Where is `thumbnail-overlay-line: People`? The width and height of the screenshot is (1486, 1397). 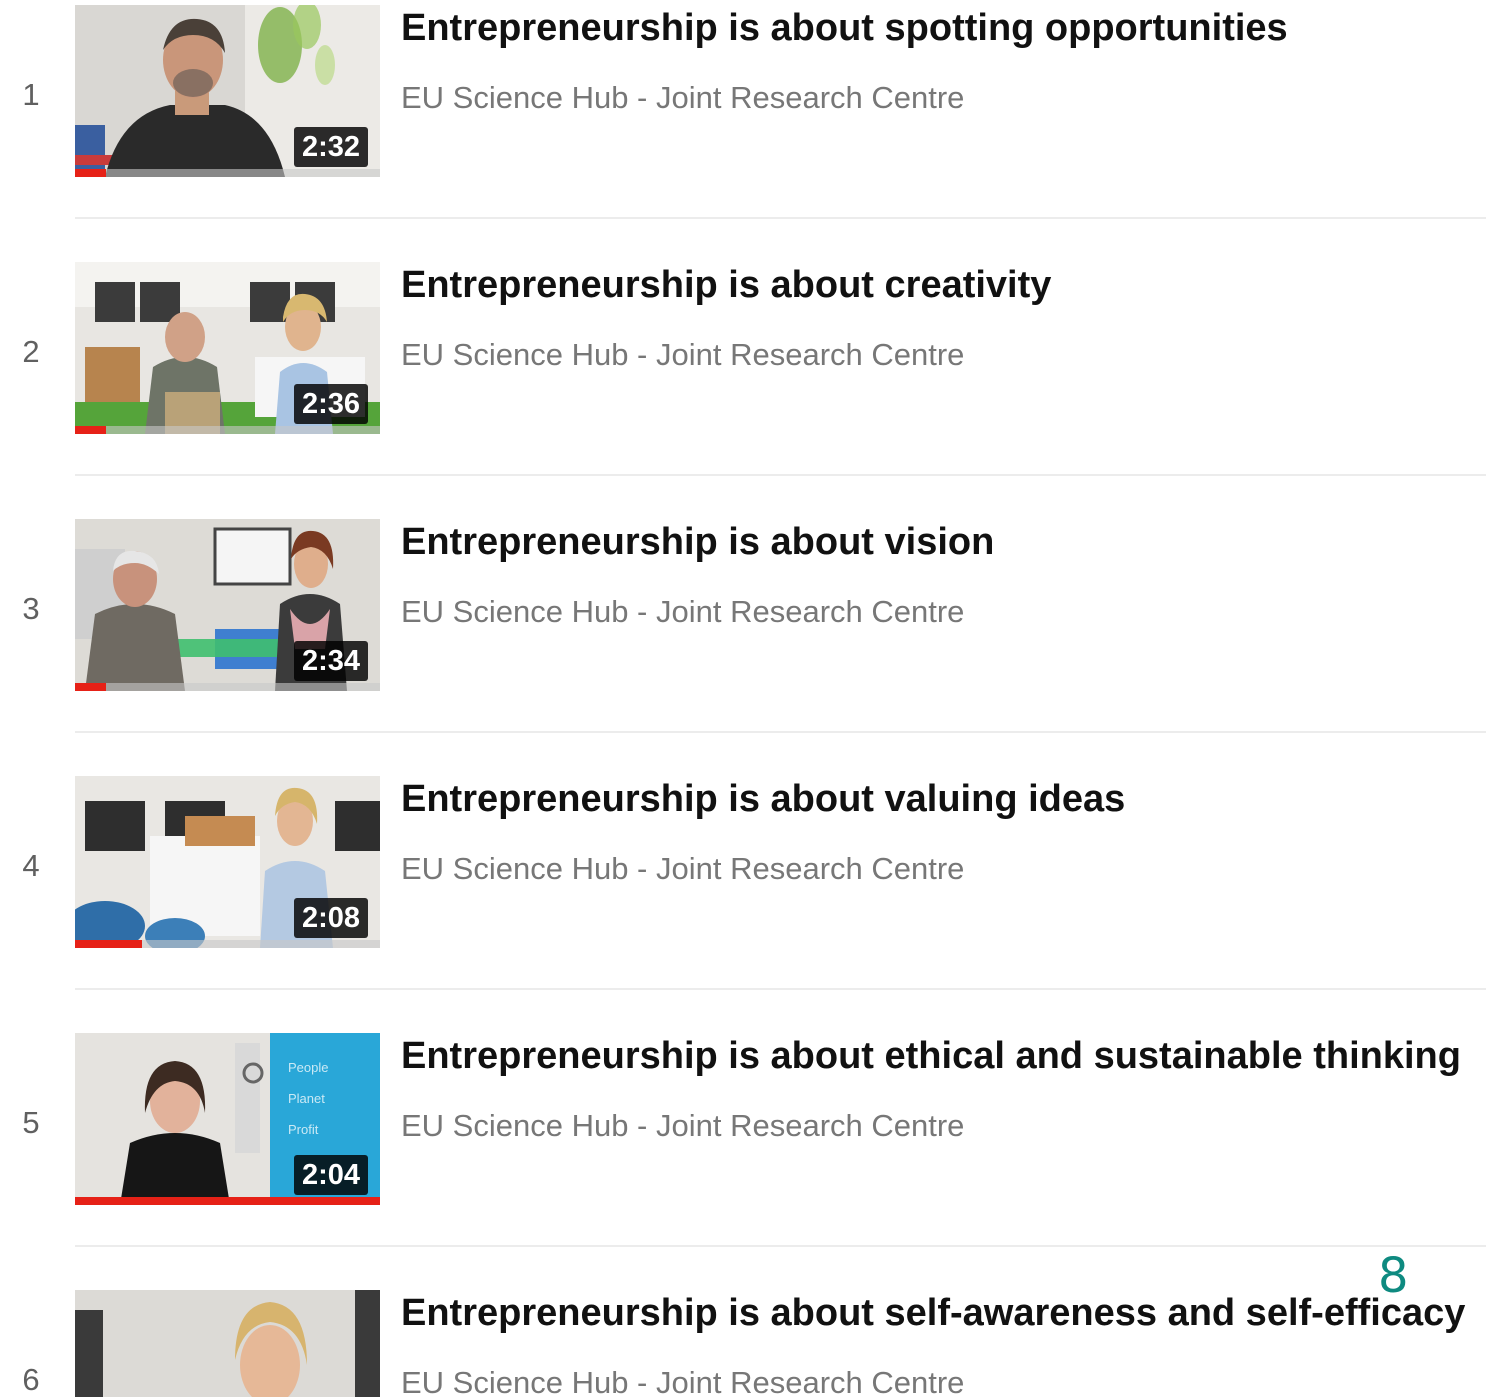
thumbnail-overlay-line: People is located at coordinates (308, 1067).